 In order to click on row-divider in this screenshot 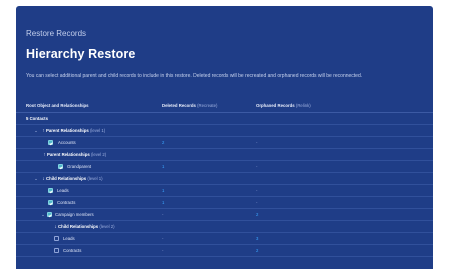, I will do `click(224, 256)`.